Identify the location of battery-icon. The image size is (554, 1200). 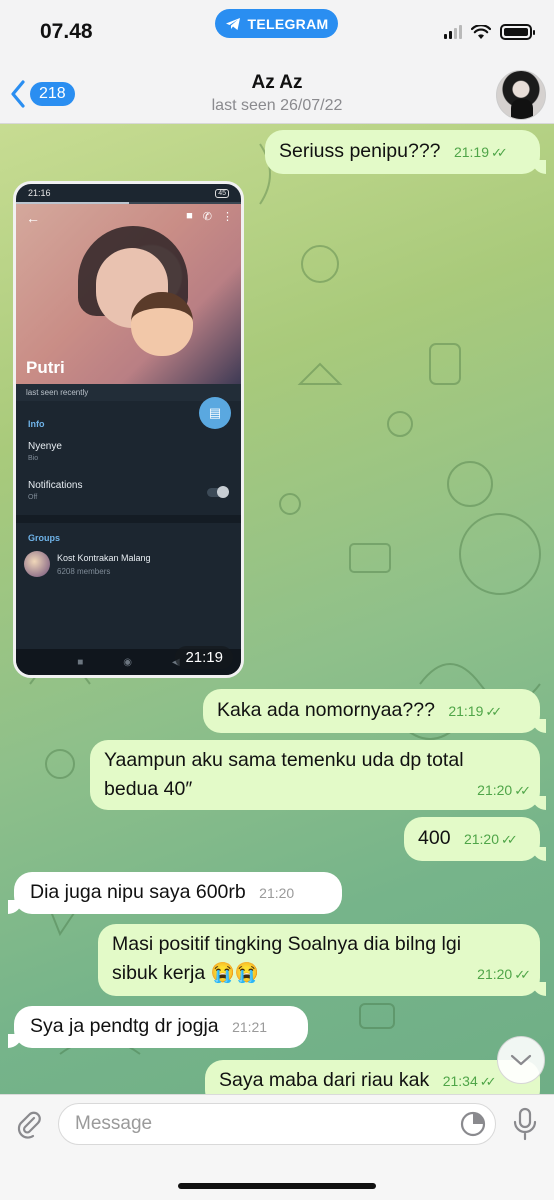
(517, 32).